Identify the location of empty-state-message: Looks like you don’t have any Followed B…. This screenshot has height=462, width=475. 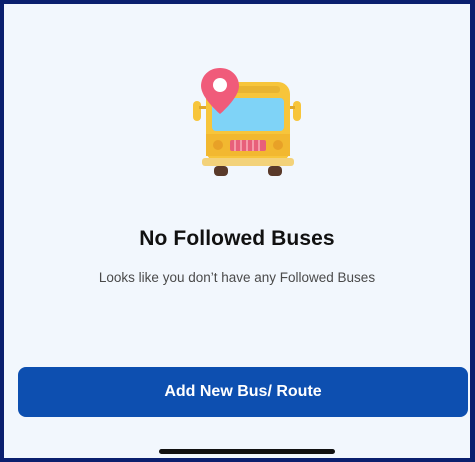
(237, 277).